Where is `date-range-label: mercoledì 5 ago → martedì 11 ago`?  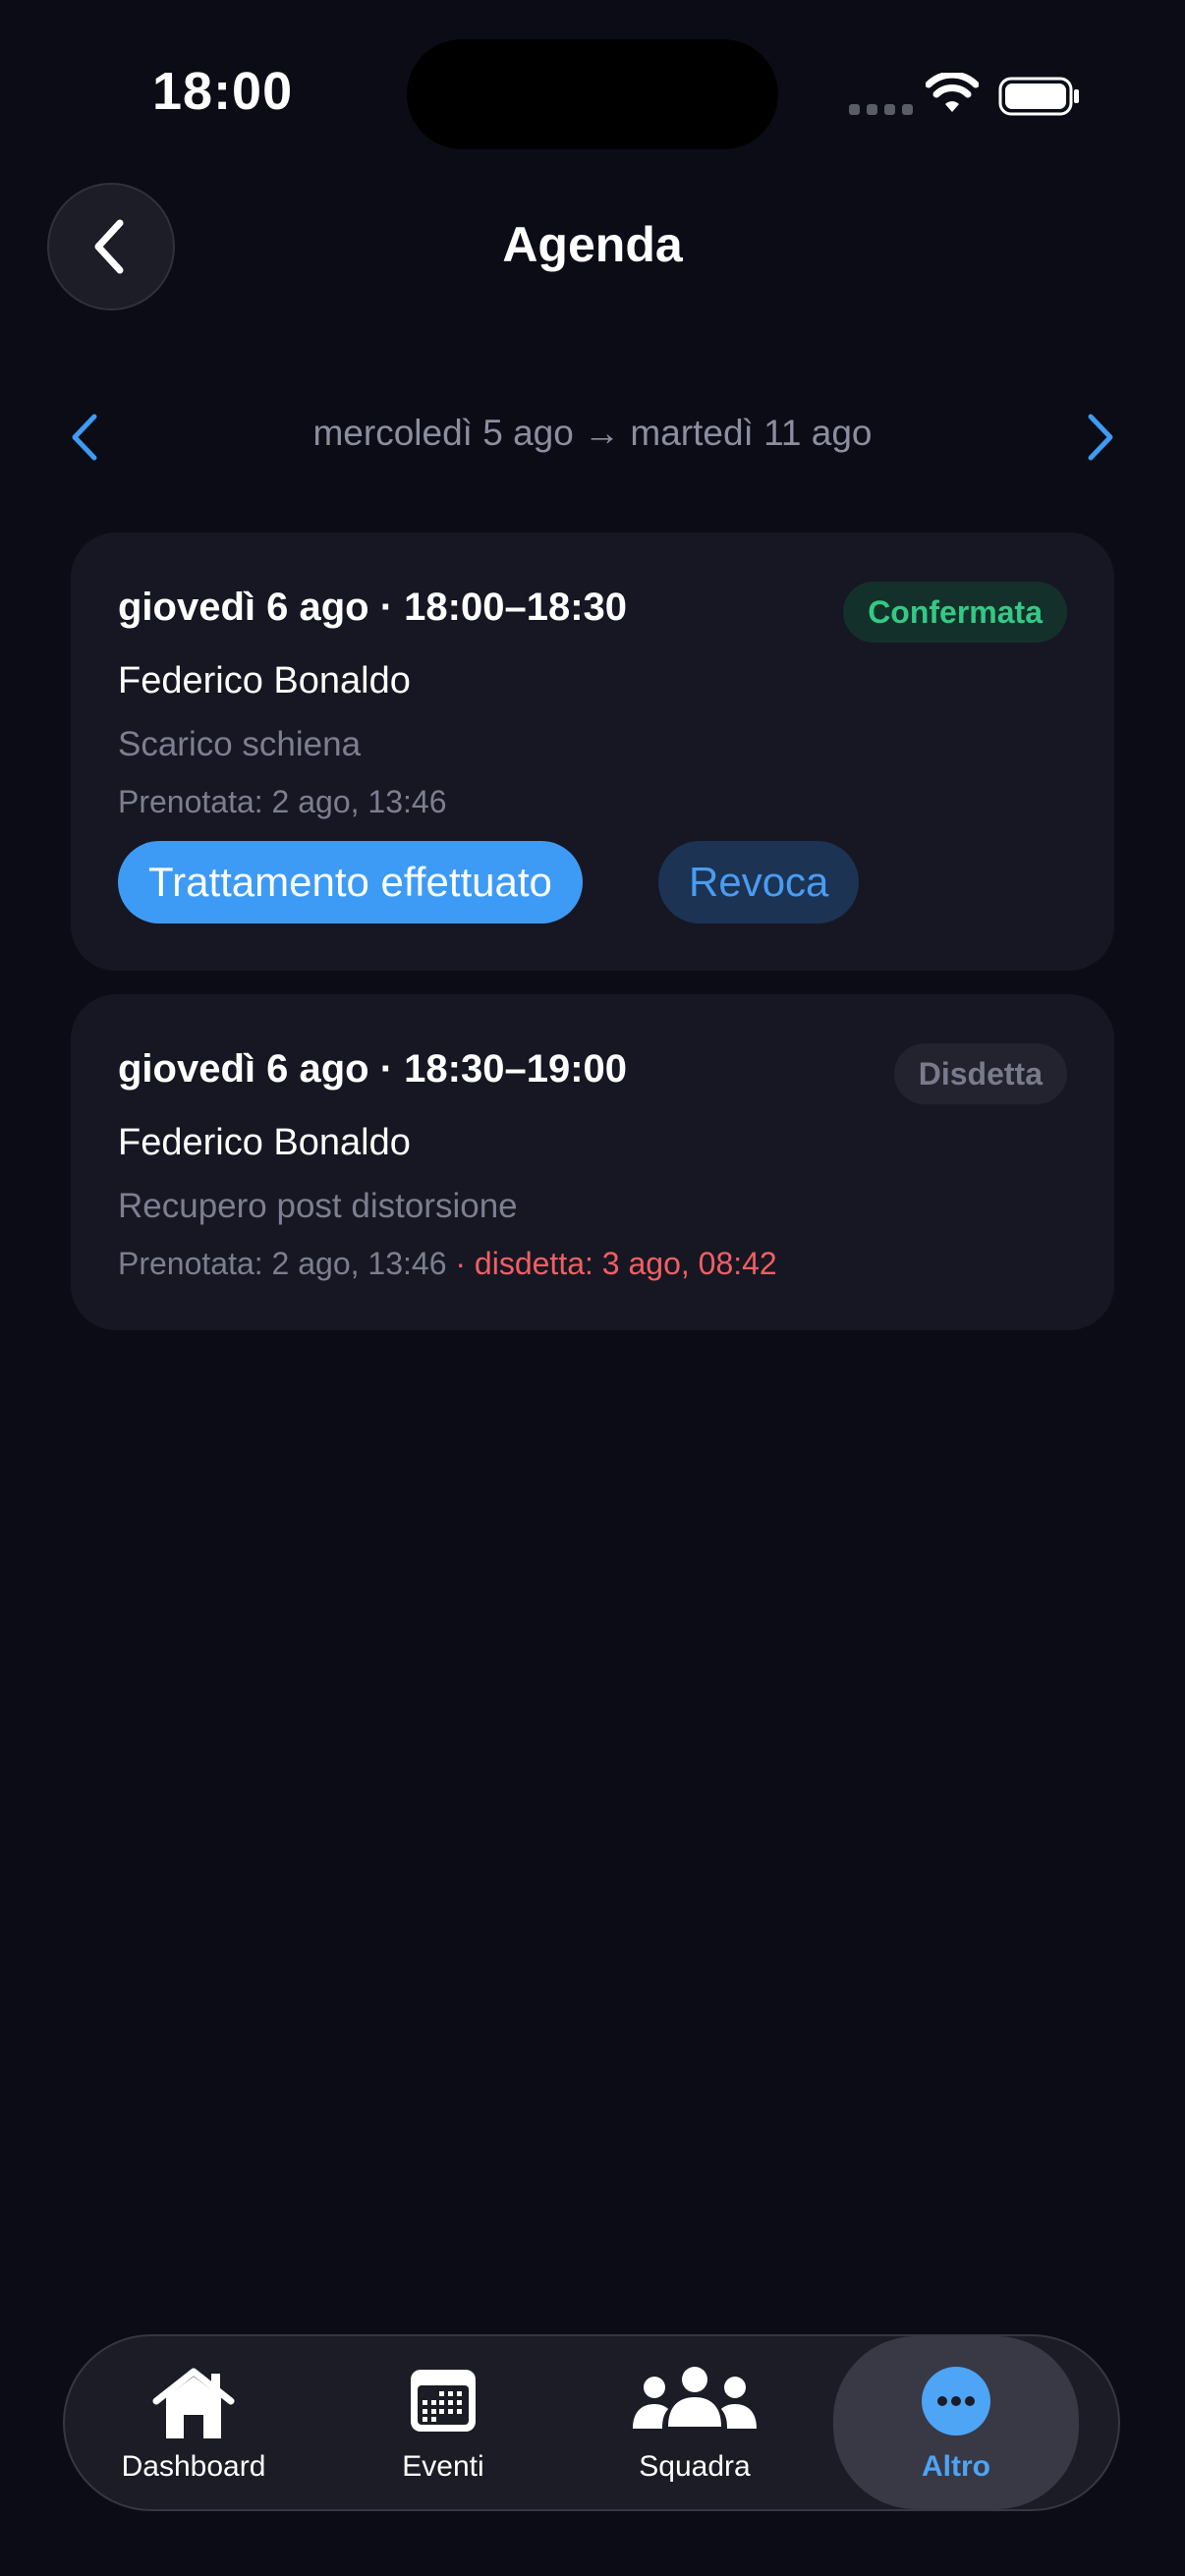 date-range-label: mercoledì 5 ago → martedì 11 ago is located at coordinates (592, 433).